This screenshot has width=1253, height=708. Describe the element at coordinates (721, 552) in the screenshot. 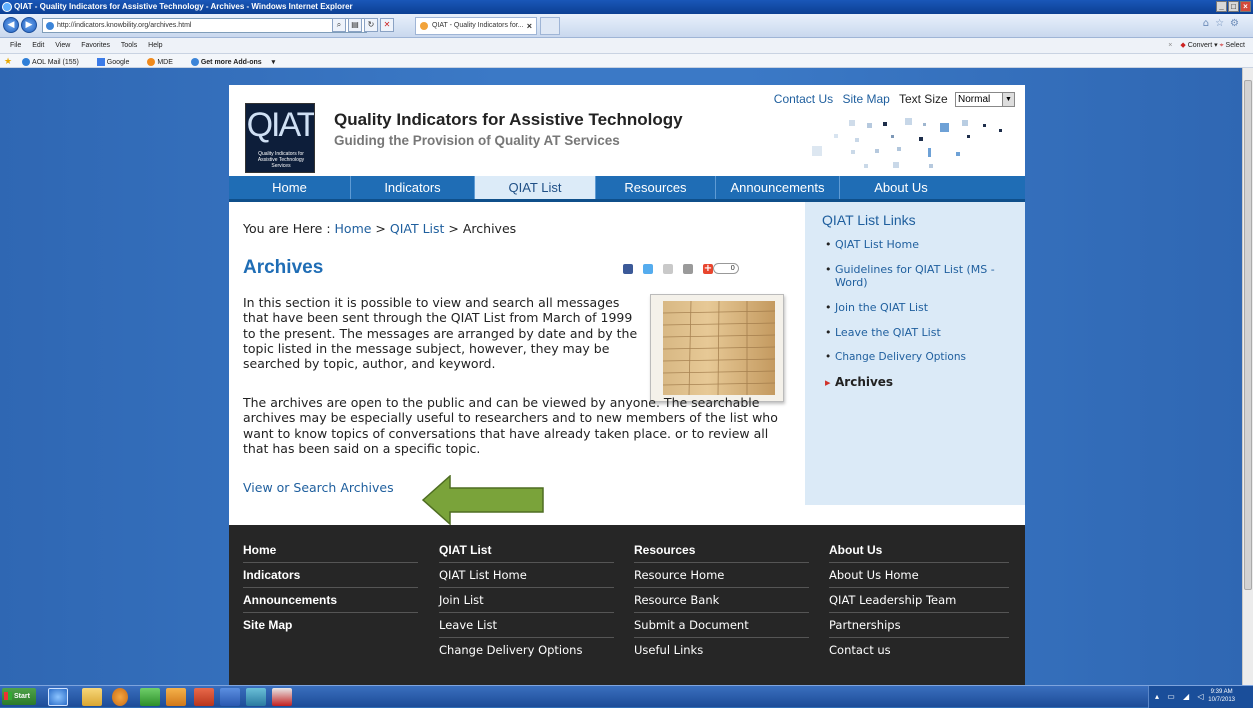

I see `footer-heading-resources: Resources` at that location.